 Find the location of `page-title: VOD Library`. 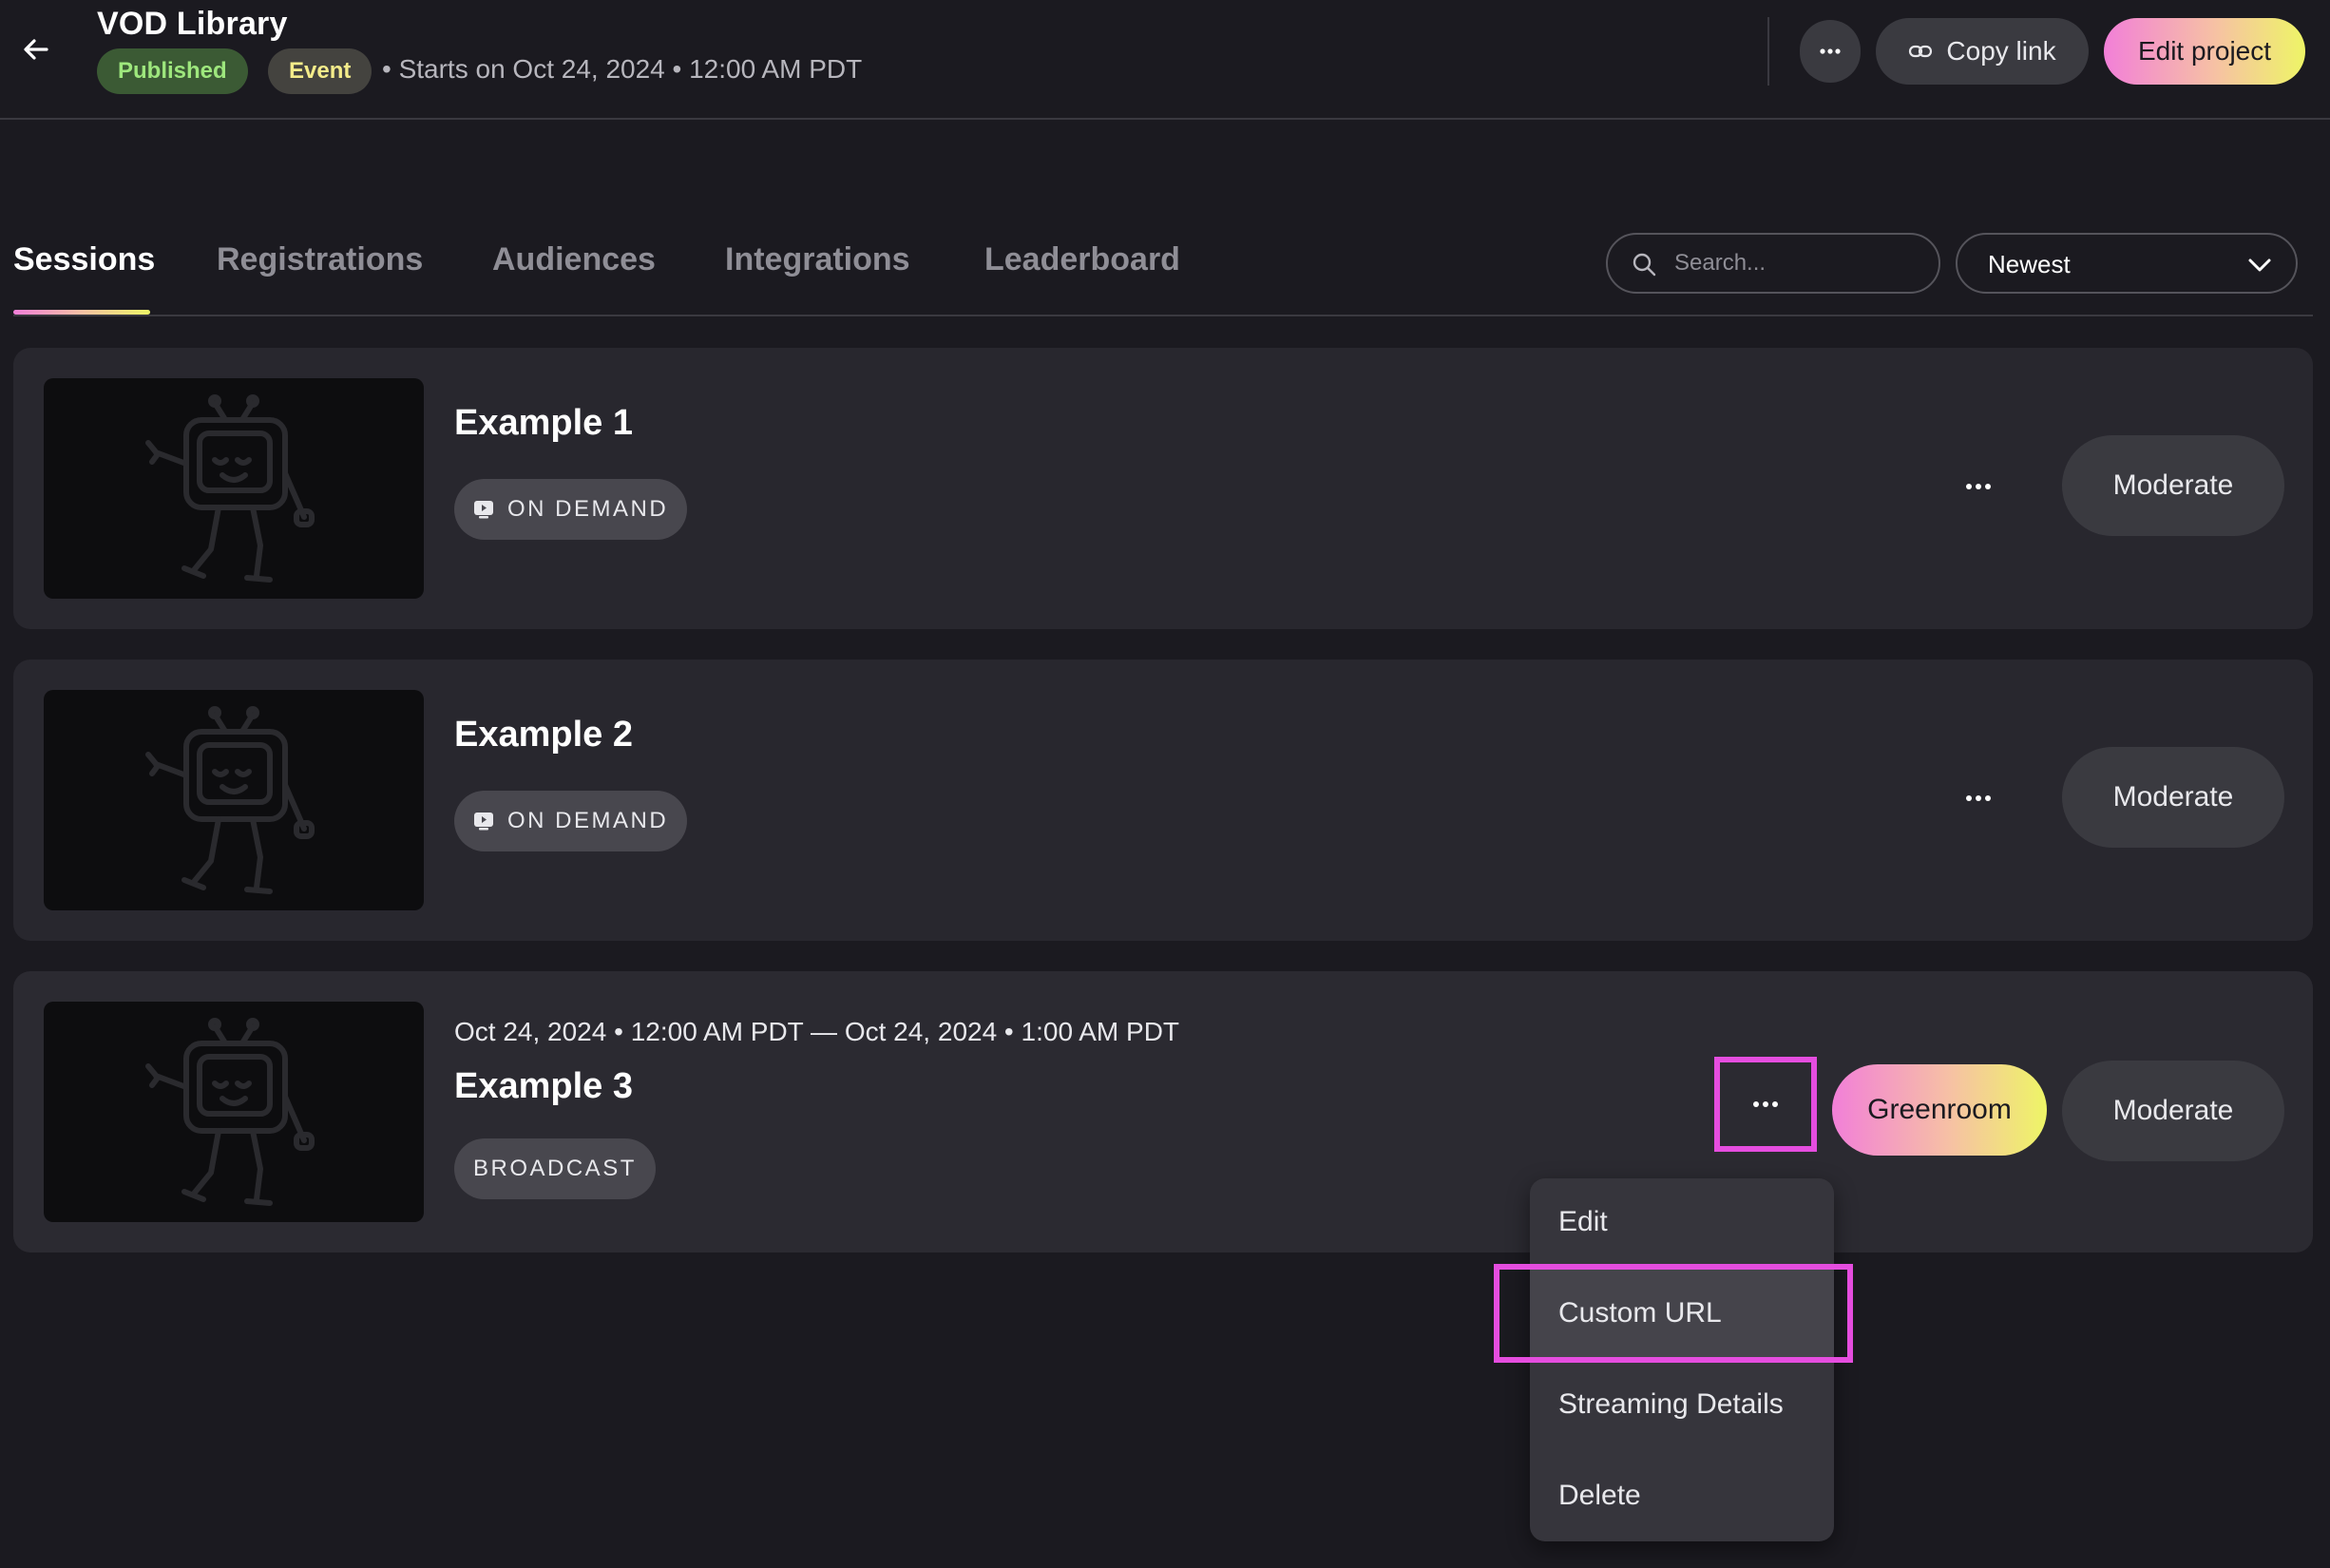

page-title: VOD Library is located at coordinates (192, 24).